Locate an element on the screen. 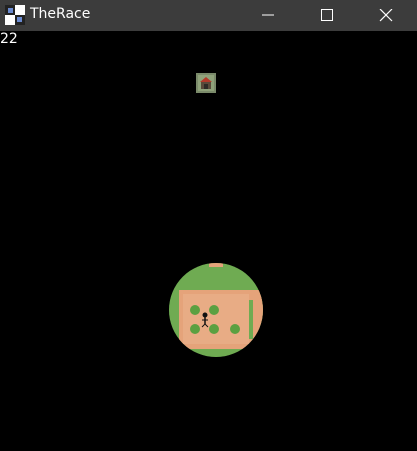 The height and width of the screenshot is (451, 417). window-title: TheRace is located at coordinates (60, 14).